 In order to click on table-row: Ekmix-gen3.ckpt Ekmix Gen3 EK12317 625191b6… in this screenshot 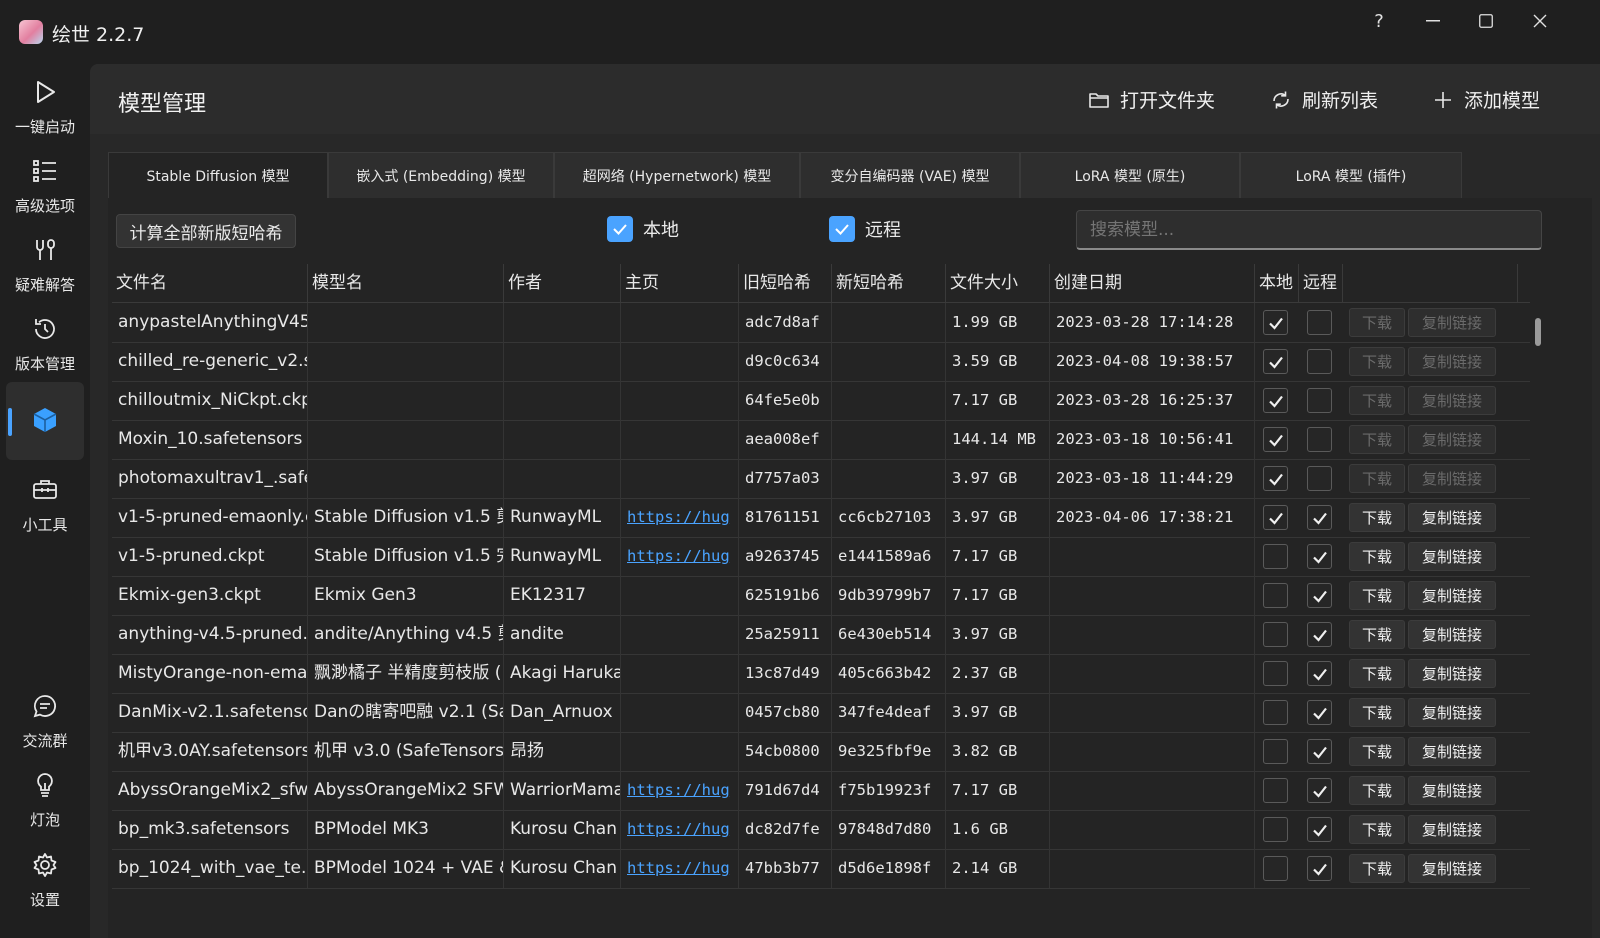, I will do `click(821, 596)`.